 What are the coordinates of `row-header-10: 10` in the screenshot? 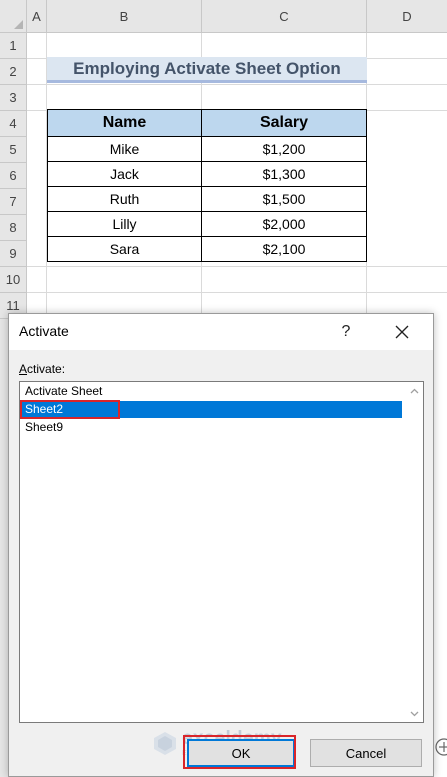 It's located at (13, 280).